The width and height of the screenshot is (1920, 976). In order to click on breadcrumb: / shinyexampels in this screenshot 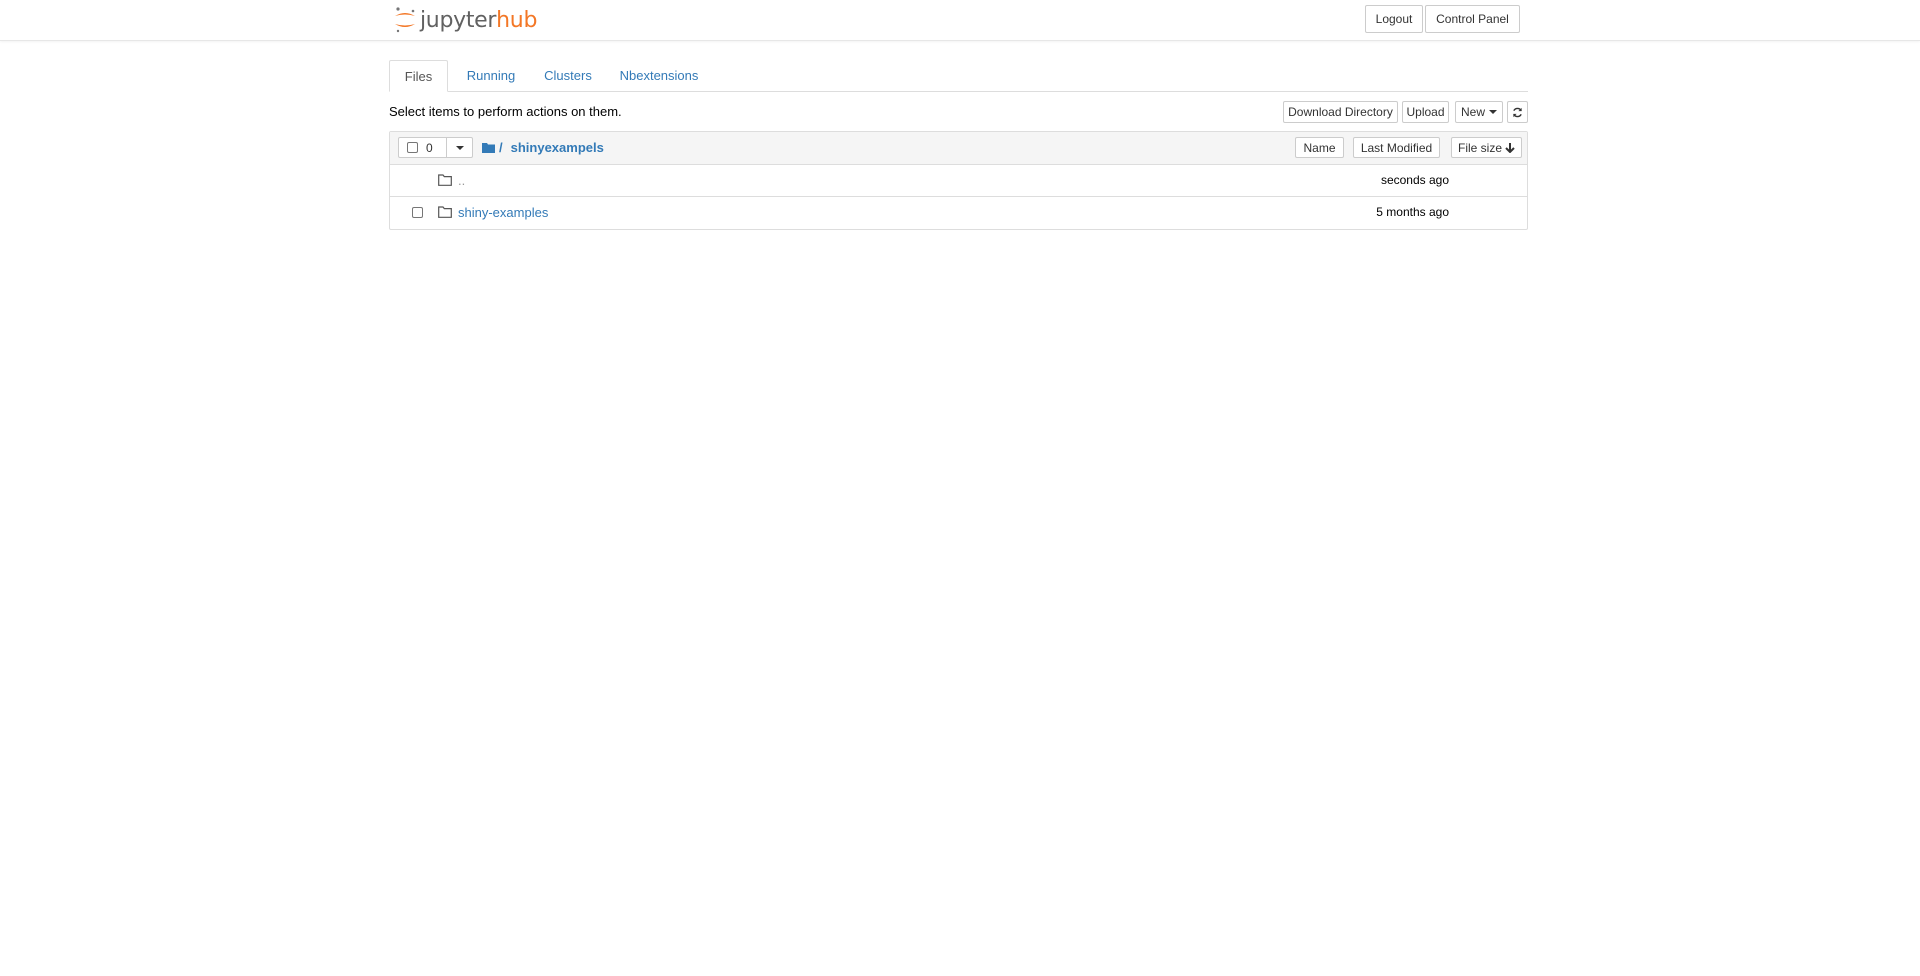, I will do `click(543, 147)`.